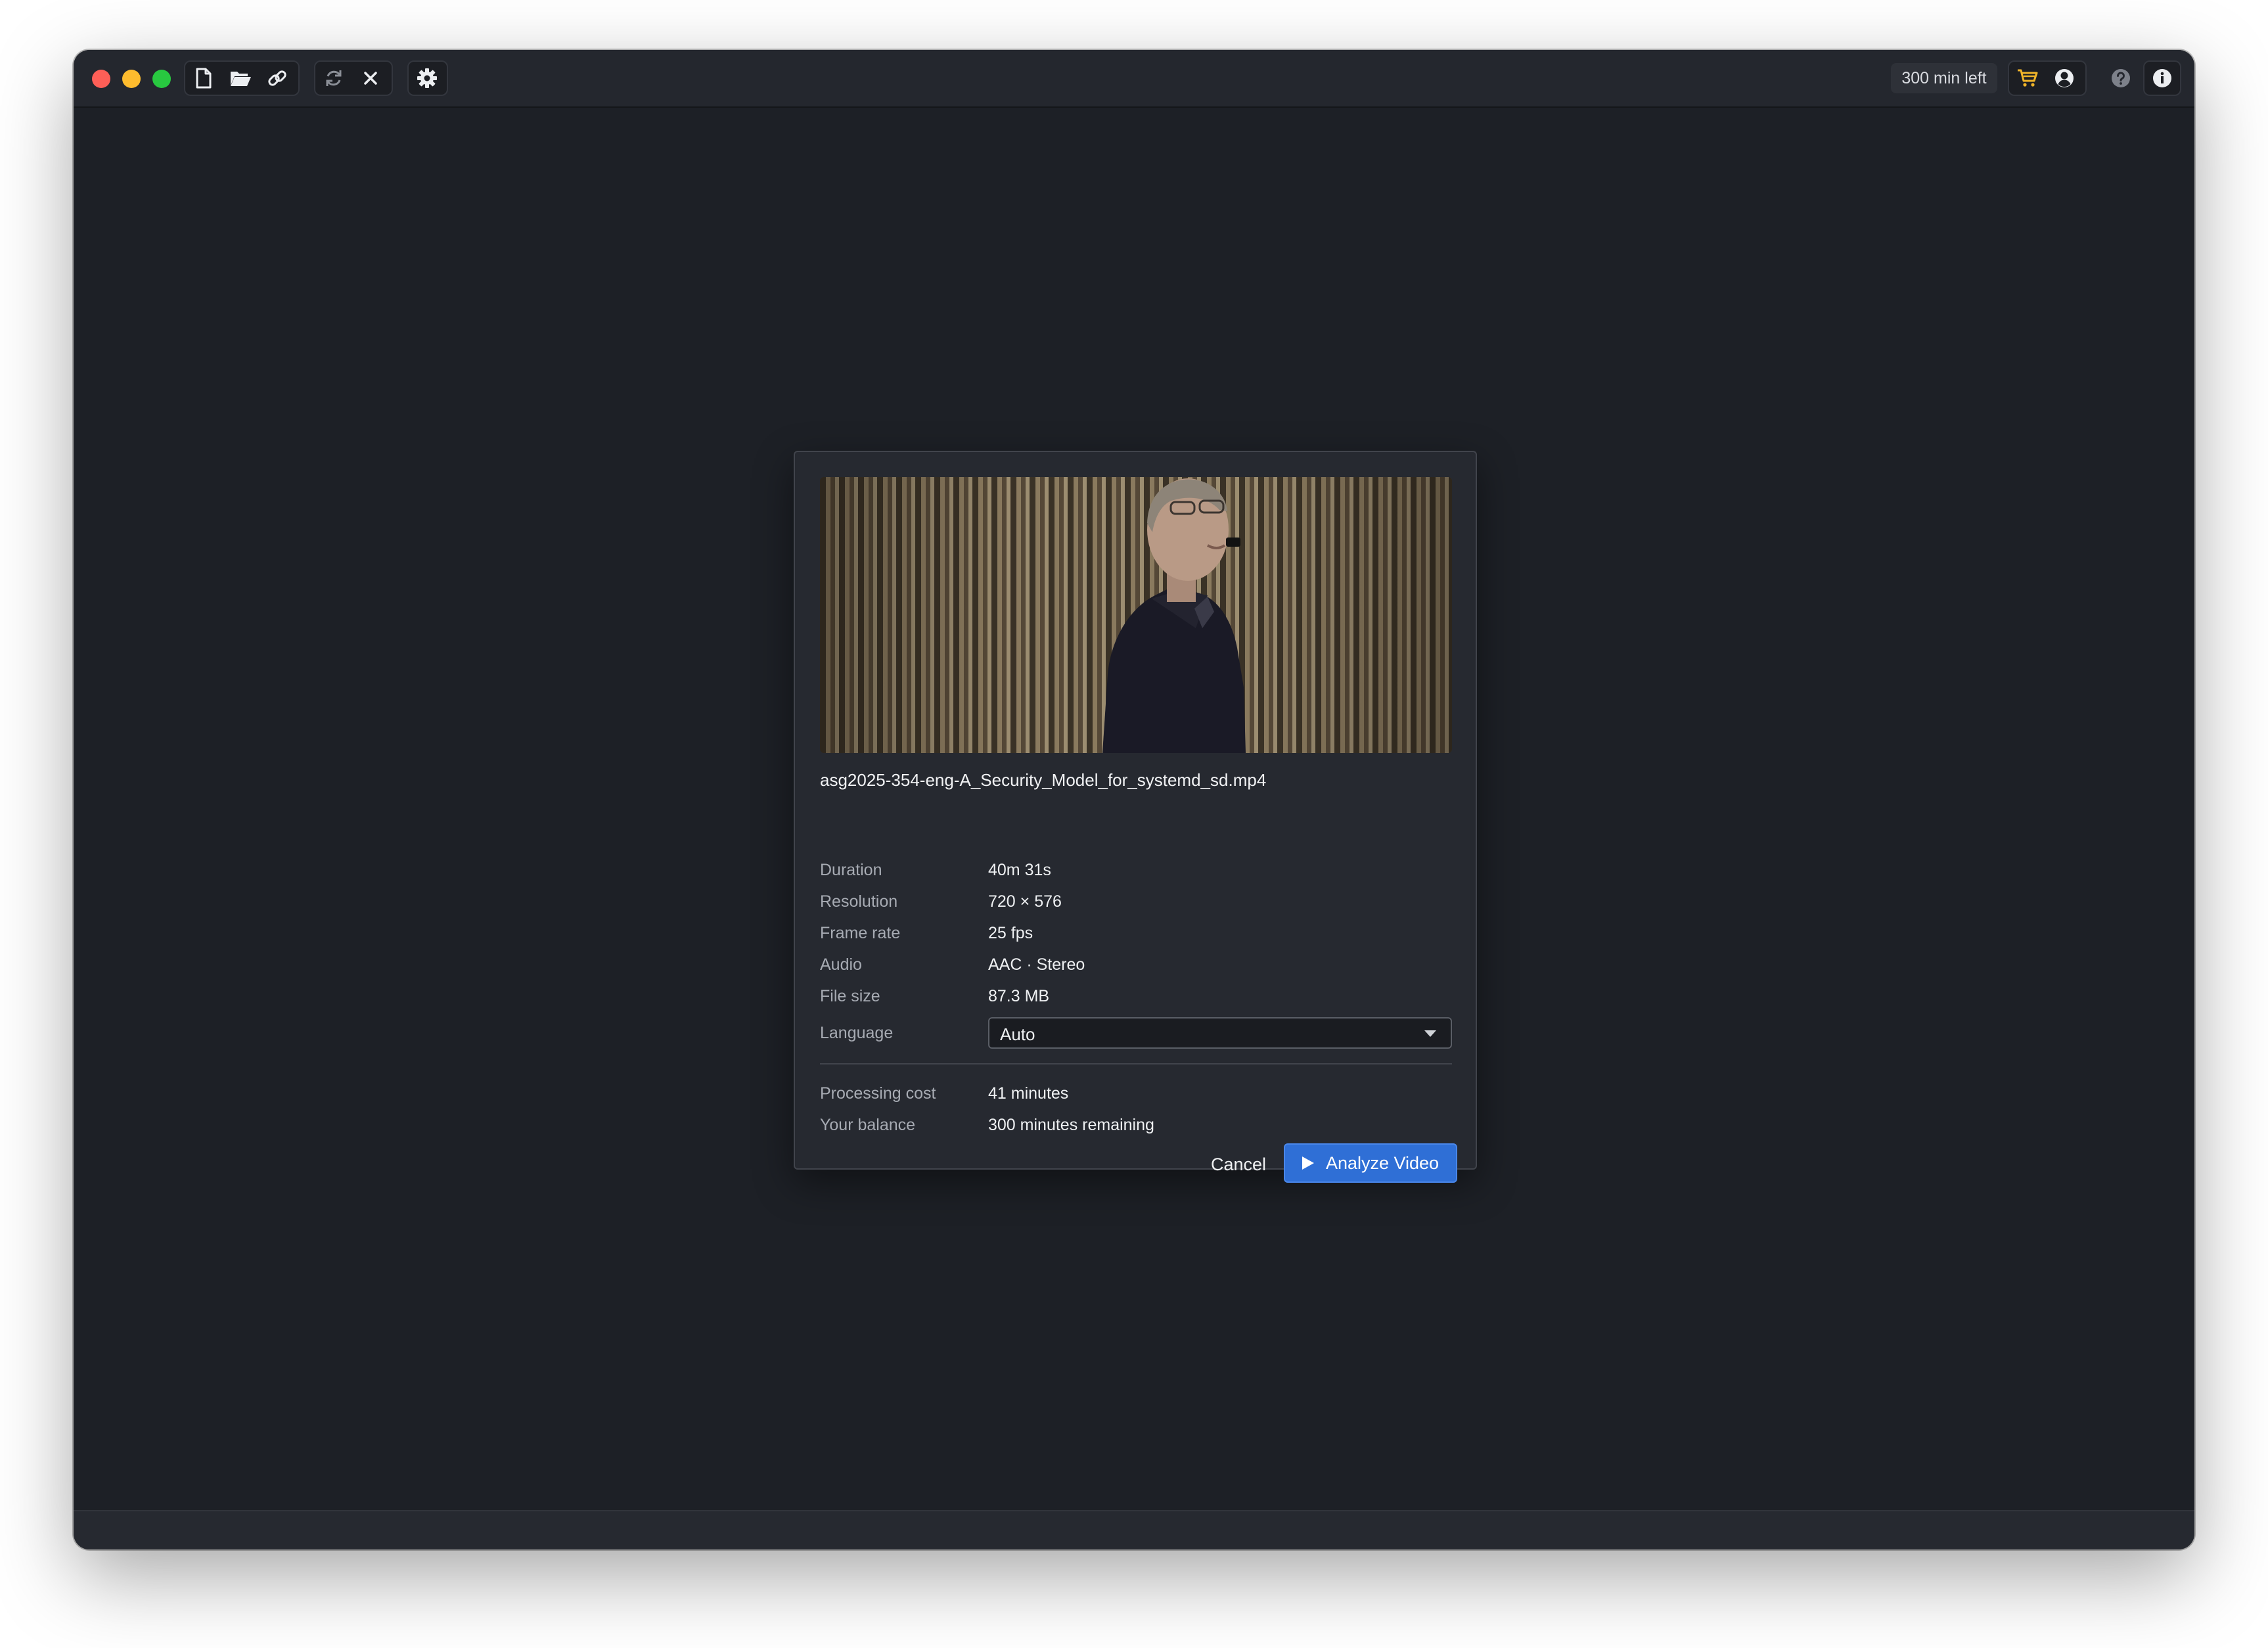 The image size is (2268, 1648). I want to click on buy-minutes-button, so click(2027, 78).